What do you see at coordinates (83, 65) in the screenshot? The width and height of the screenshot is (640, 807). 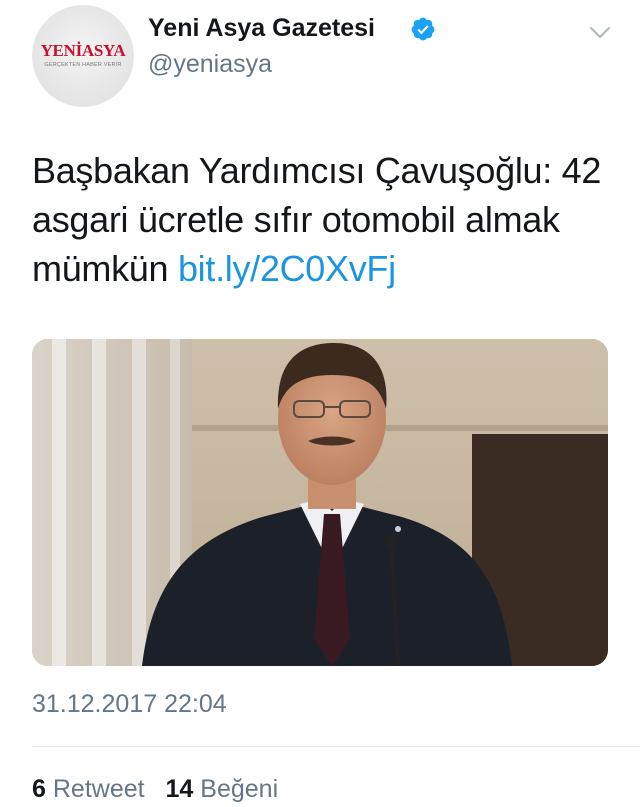 I see `avatar-tagline-text: GERÇEKTEN HABER VERİR` at bounding box center [83, 65].